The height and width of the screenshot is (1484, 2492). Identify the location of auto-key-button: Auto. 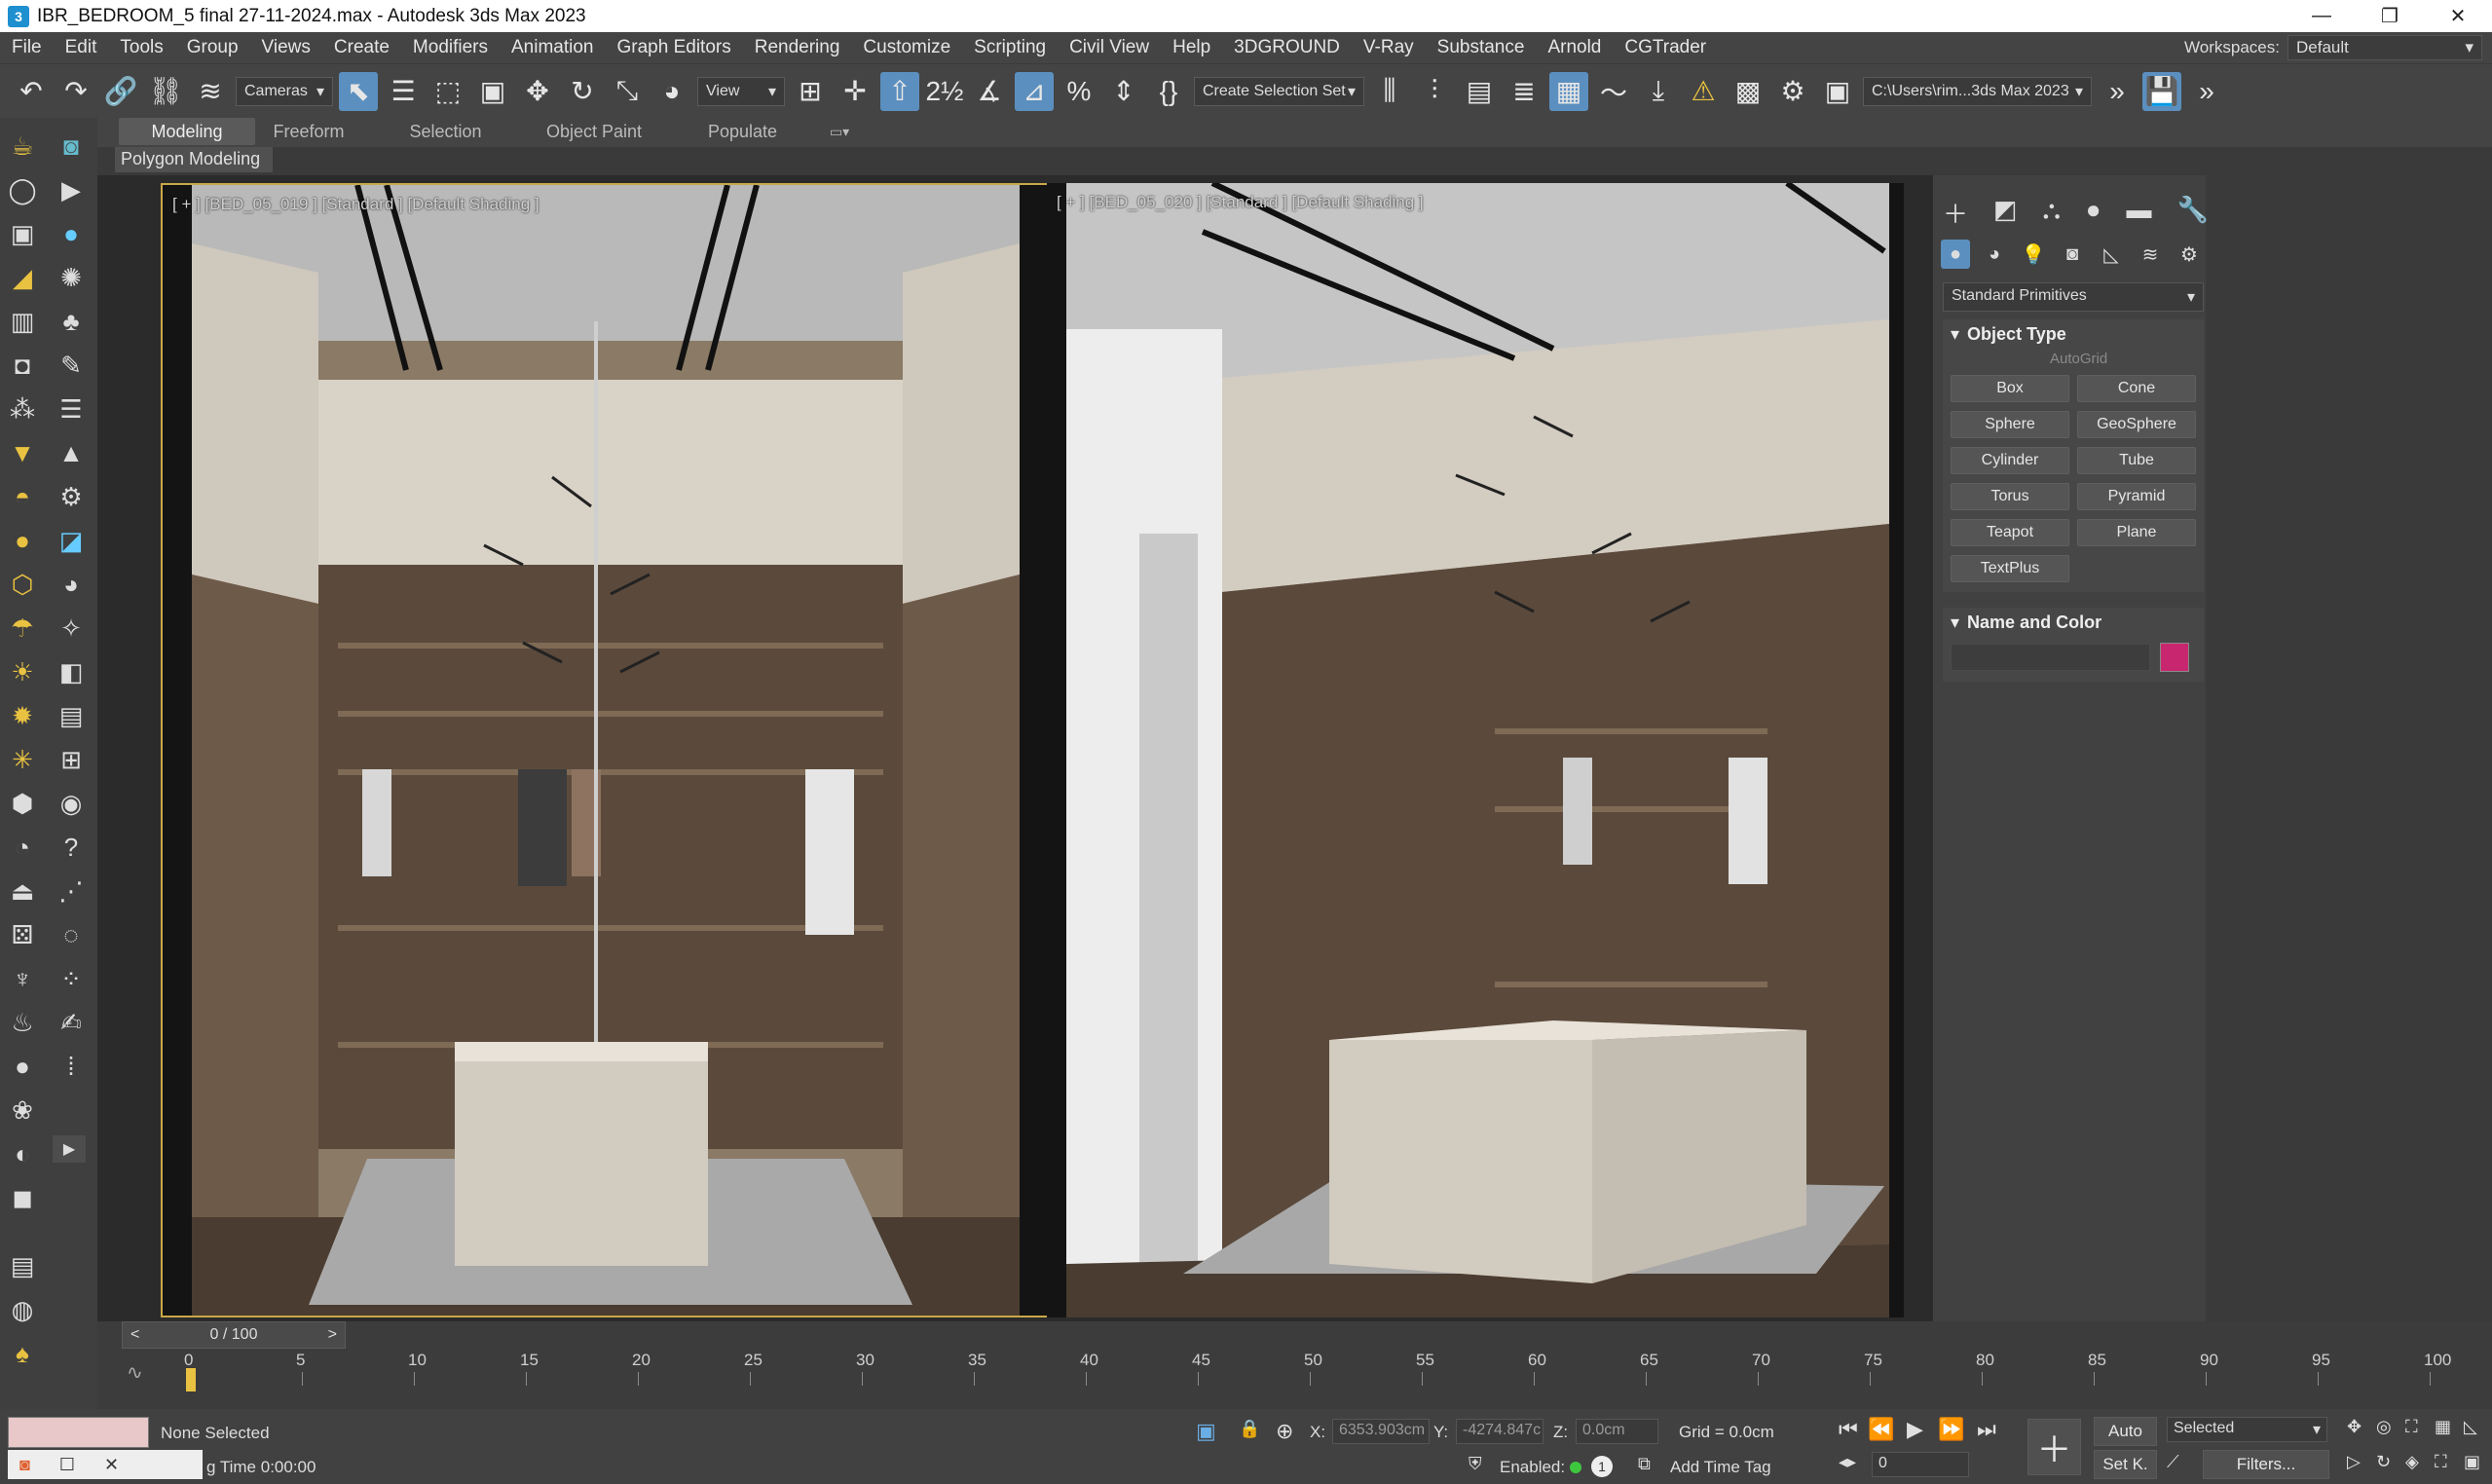
(2125, 1431).